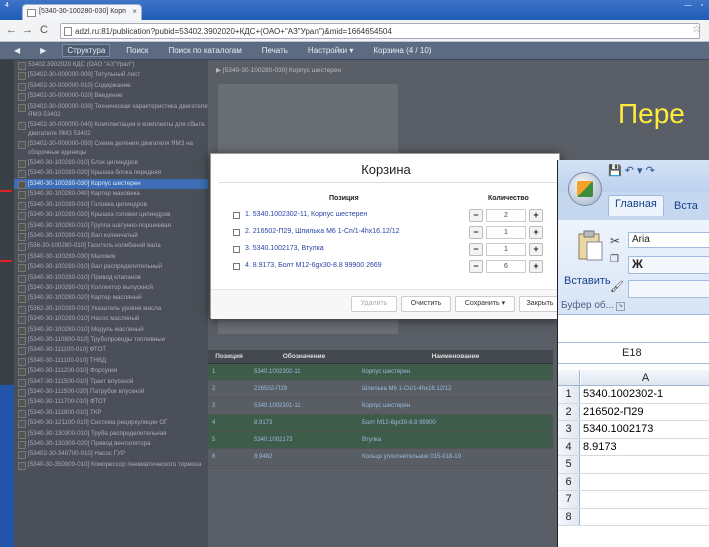 The height and width of the screenshot is (547, 709). What do you see at coordinates (43, 50) in the screenshot?
I see `toolbar-forward-icon: ▶` at bounding box center [43, 50].